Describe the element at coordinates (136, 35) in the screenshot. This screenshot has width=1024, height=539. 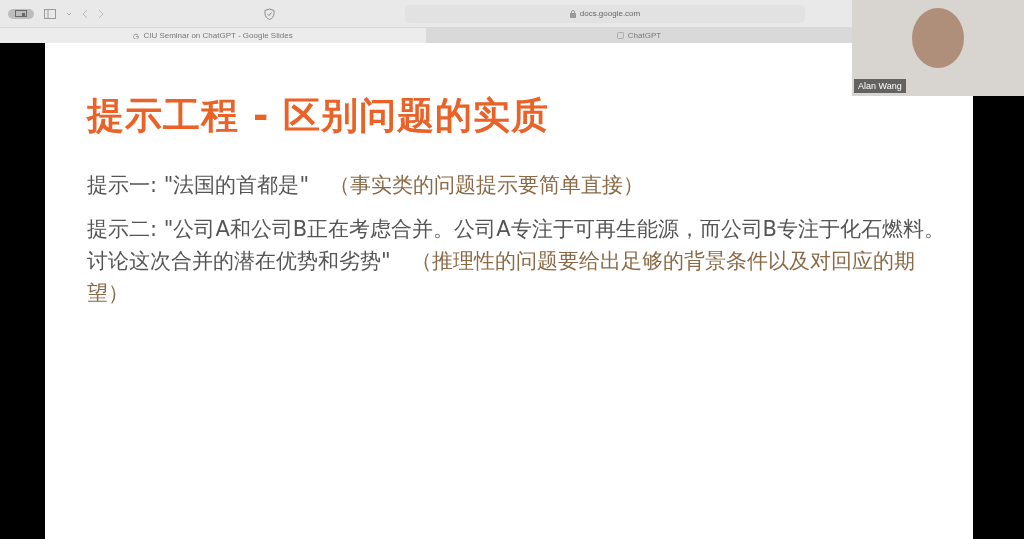
I see `google-icon` at that location.